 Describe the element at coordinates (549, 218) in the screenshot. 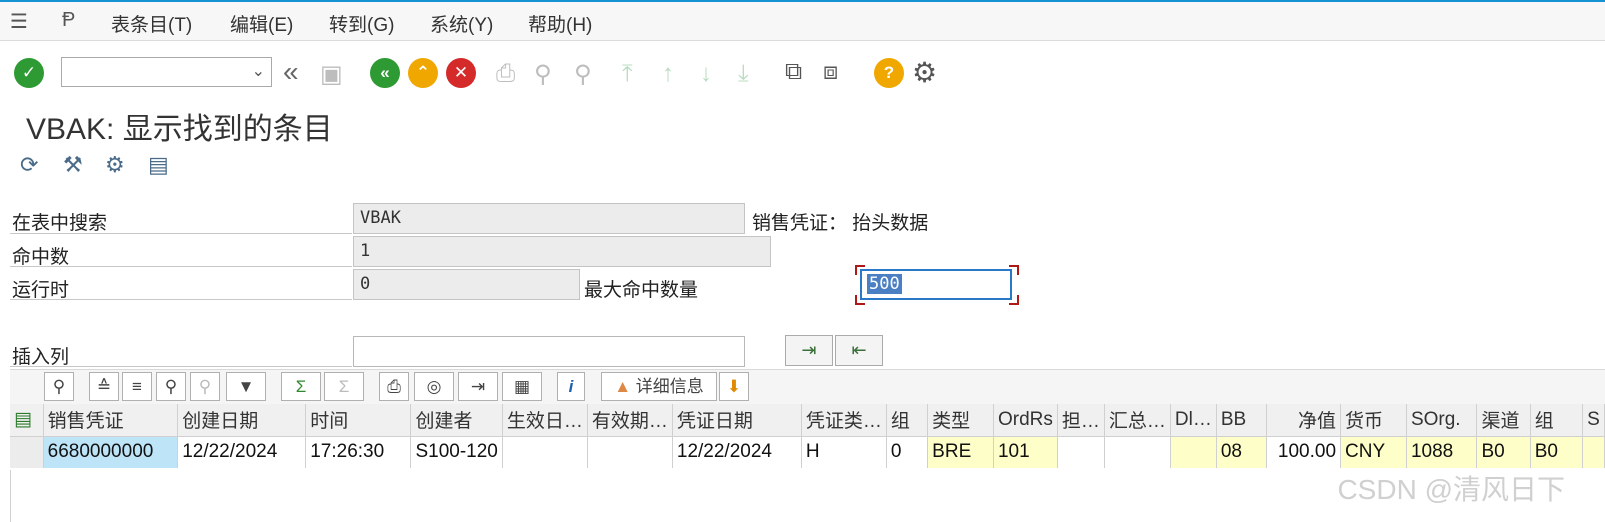

I see `search-table-field: VBAK` at that location.